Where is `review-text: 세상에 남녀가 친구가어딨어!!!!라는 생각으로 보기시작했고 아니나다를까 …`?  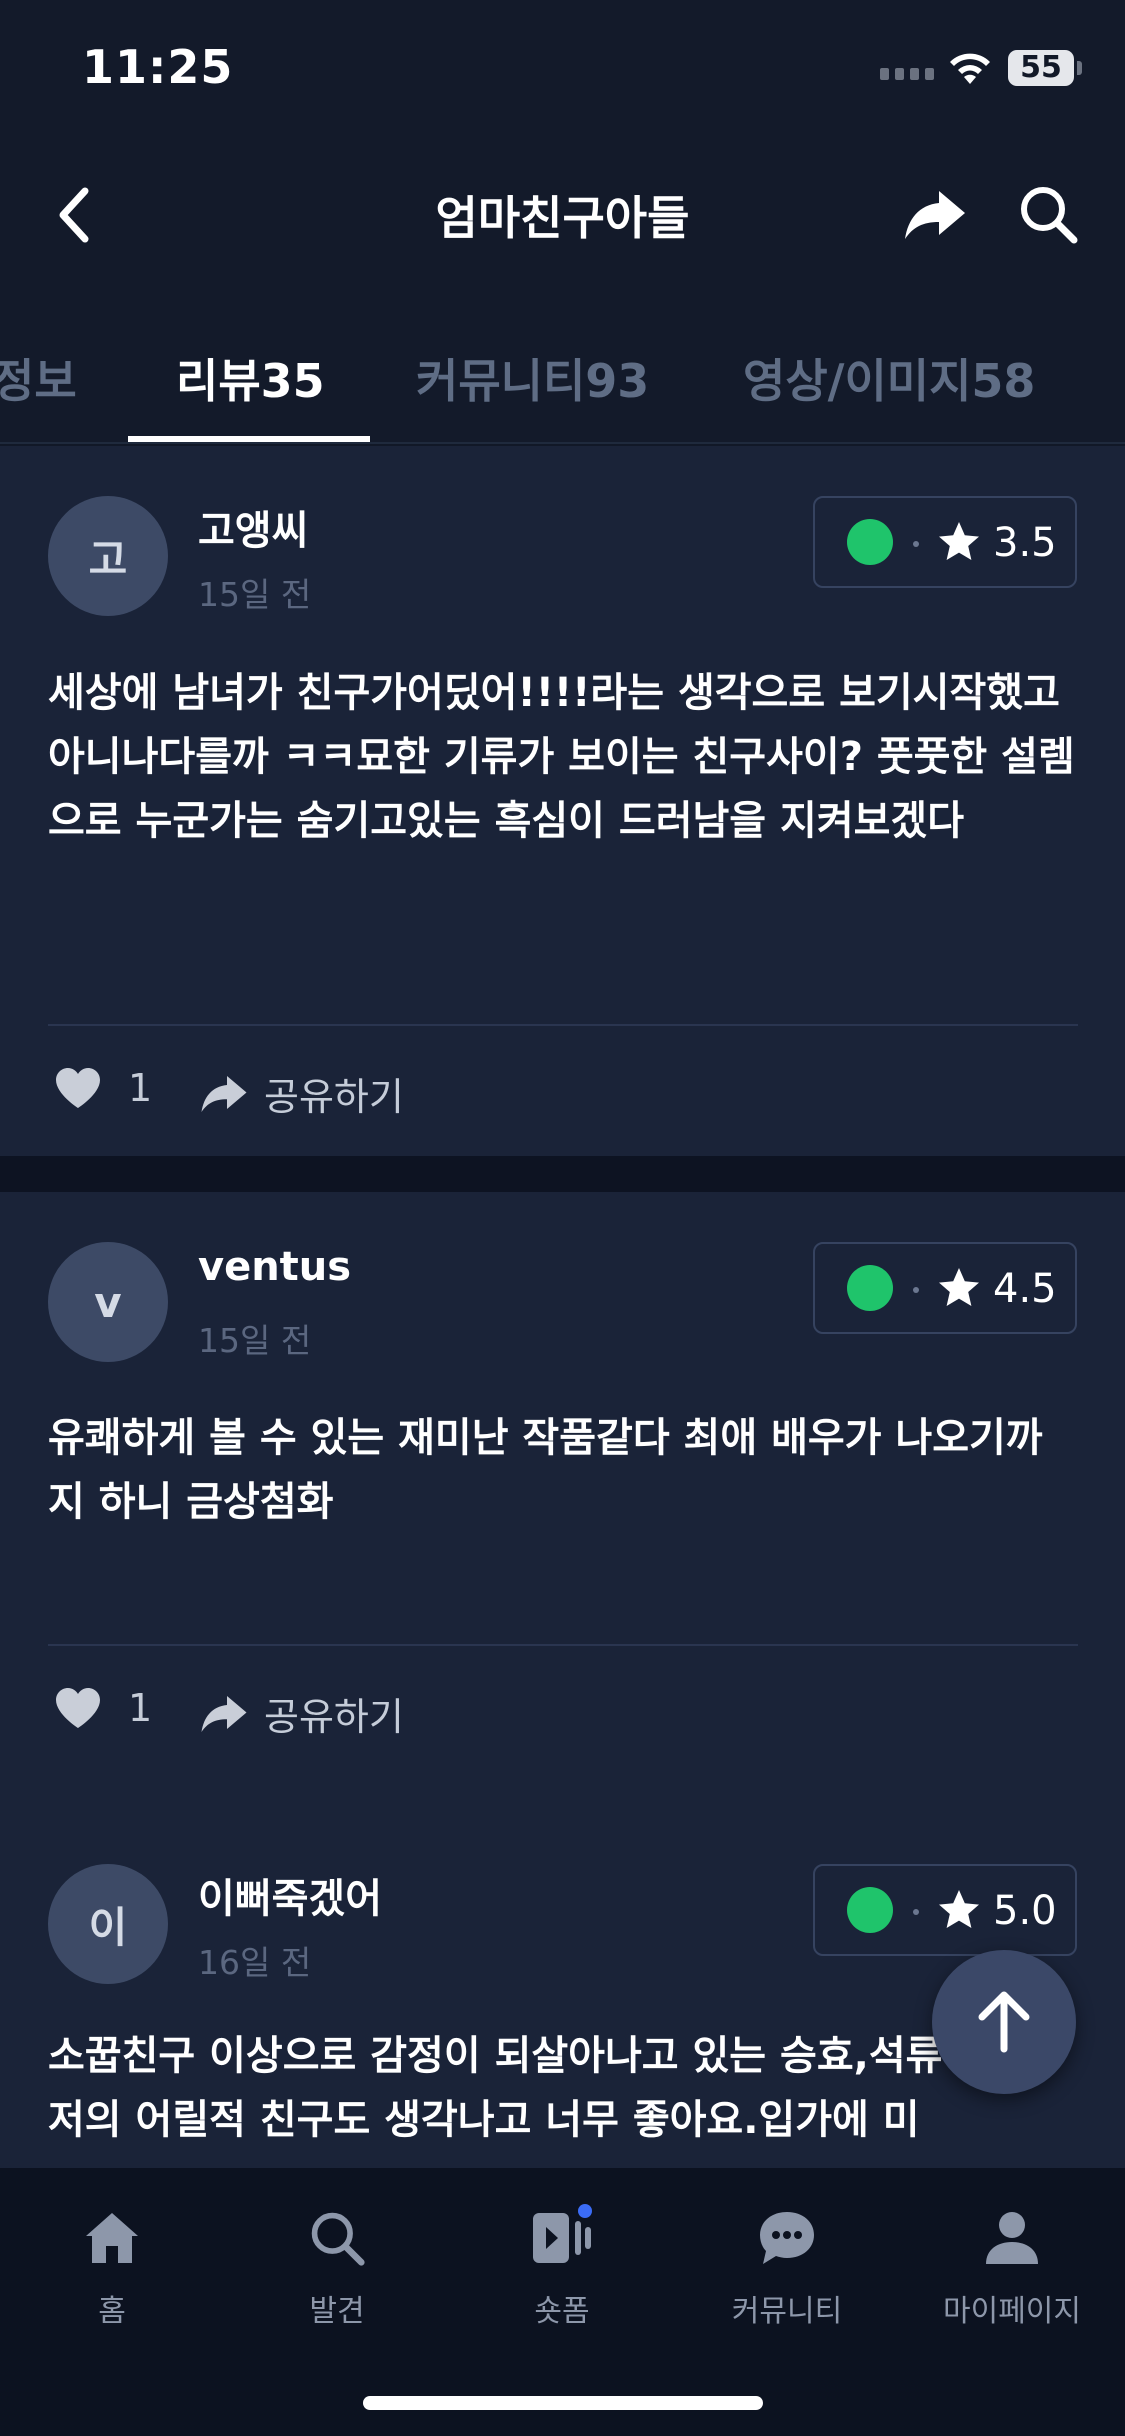 review-text: 세상에 남녀가 친구가어딨어!!!!라는 생각으로 보기시작했고 아니나다를까 … is located at coordinates (563, 757).